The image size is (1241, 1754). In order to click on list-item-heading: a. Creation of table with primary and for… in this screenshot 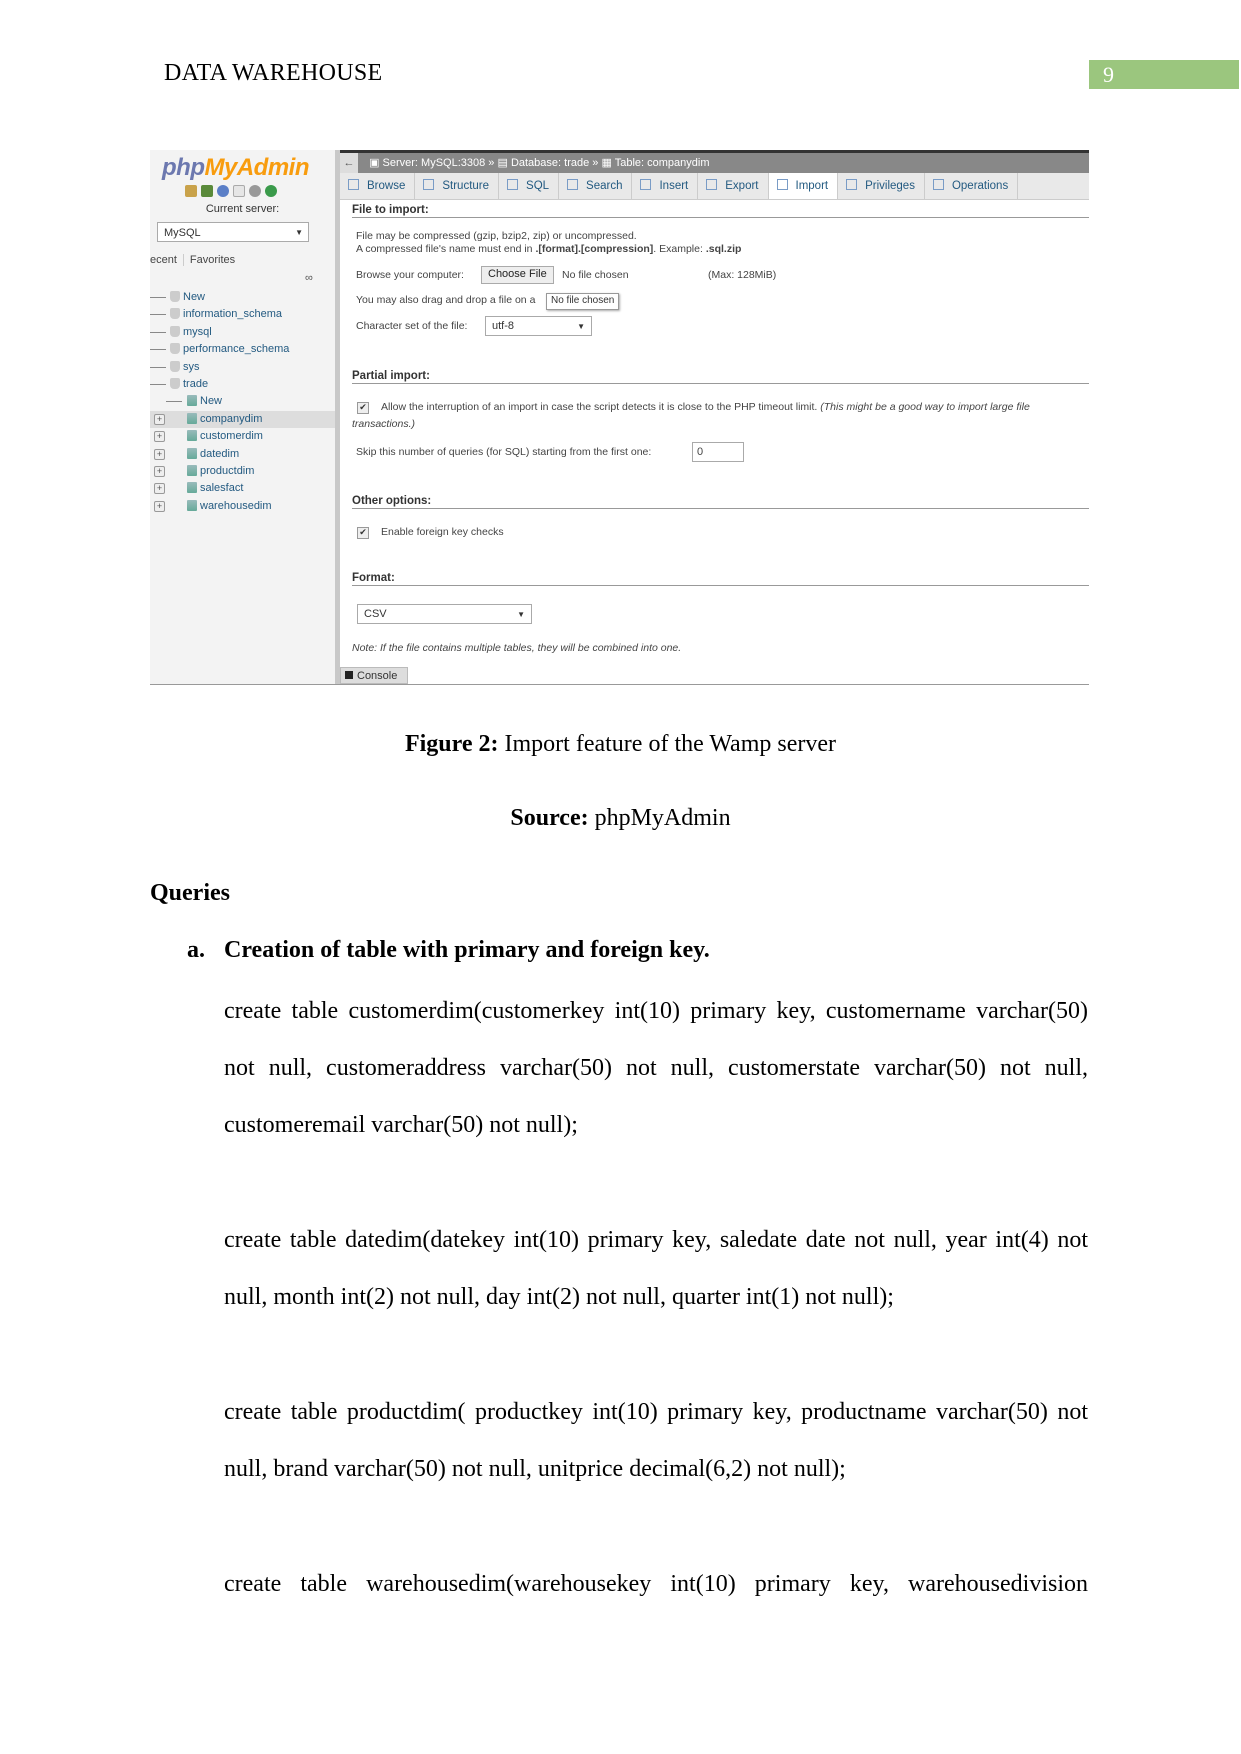, I will do `click(448, 950)`.